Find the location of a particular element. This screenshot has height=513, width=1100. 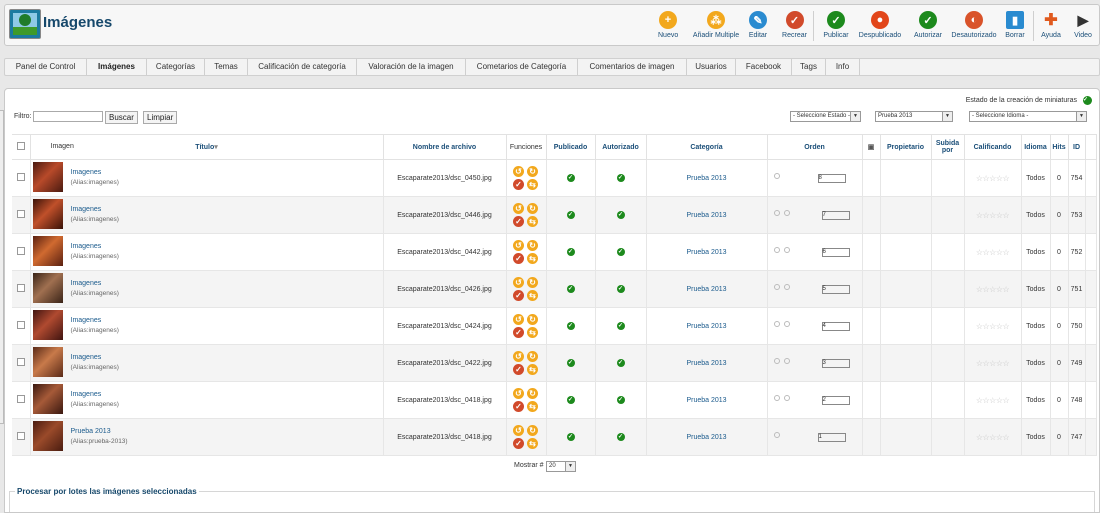

side-handle is located at coordinates (2, 267).